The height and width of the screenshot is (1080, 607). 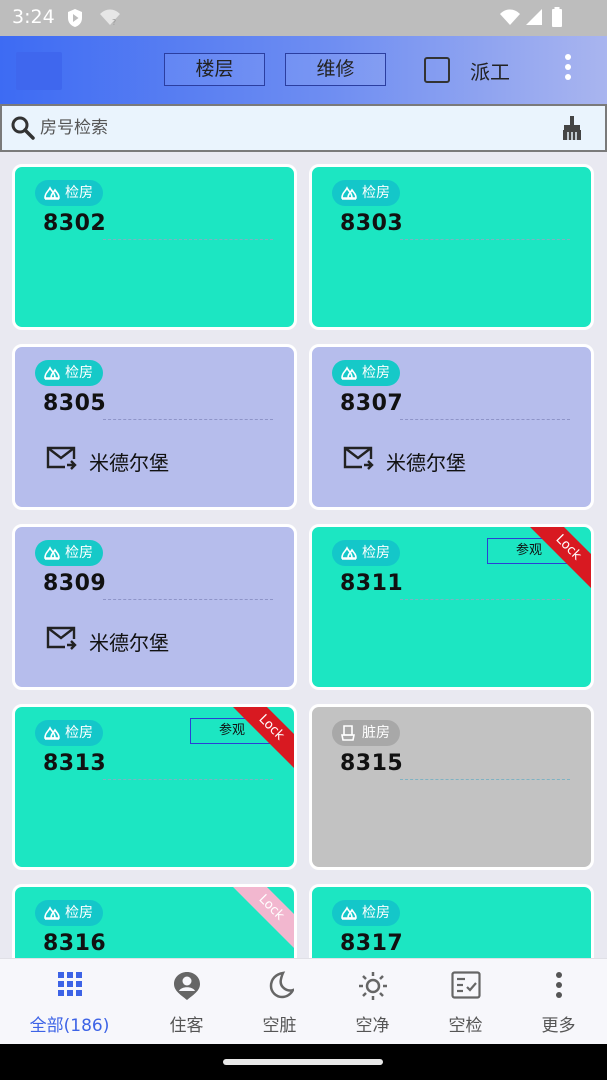 I want to click on home-gesture-bar, so click(x=303, y=1062).